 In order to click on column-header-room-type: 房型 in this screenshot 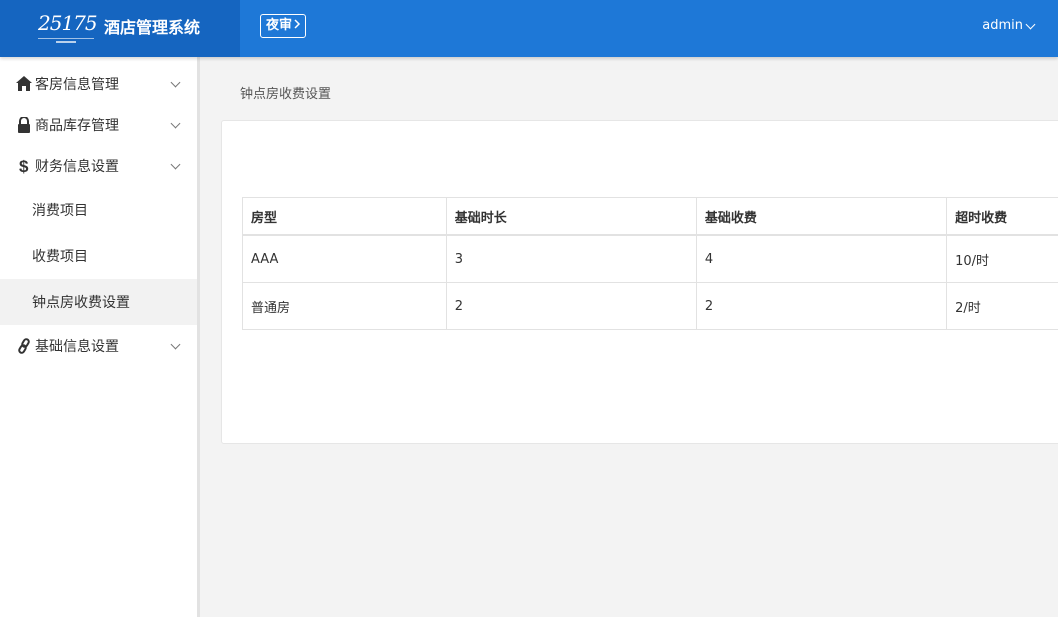, I will do `click(344, 216)`.